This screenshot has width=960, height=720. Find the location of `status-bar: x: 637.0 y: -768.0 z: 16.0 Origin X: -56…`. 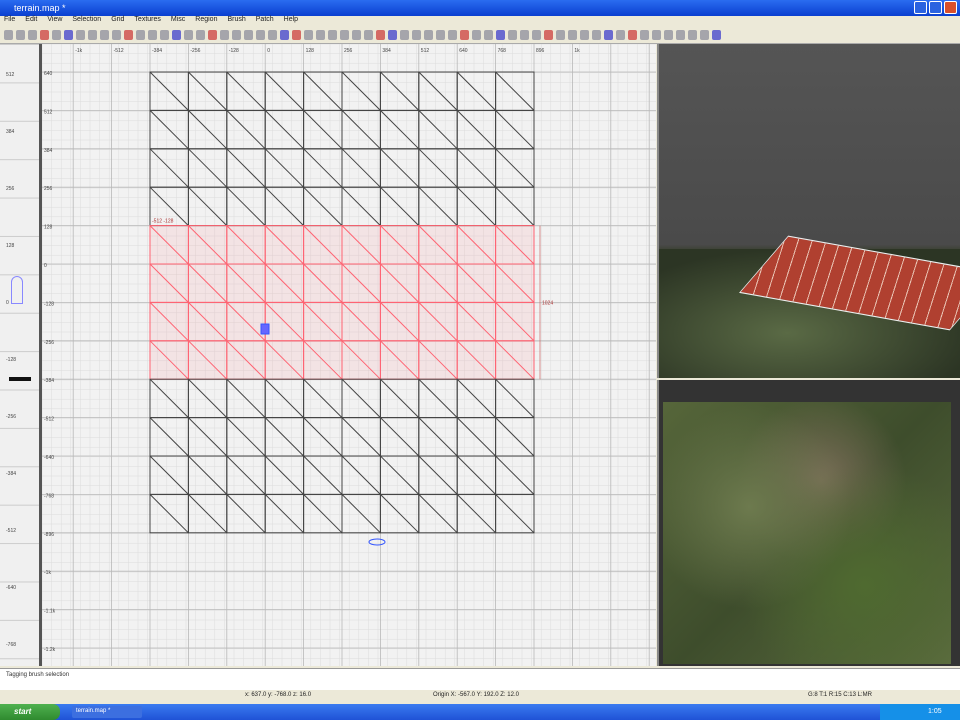

status-bar: x: 637.0 y: -768.0 z: 16.0 Origin X: -56… is located at coordinates (480, 696).